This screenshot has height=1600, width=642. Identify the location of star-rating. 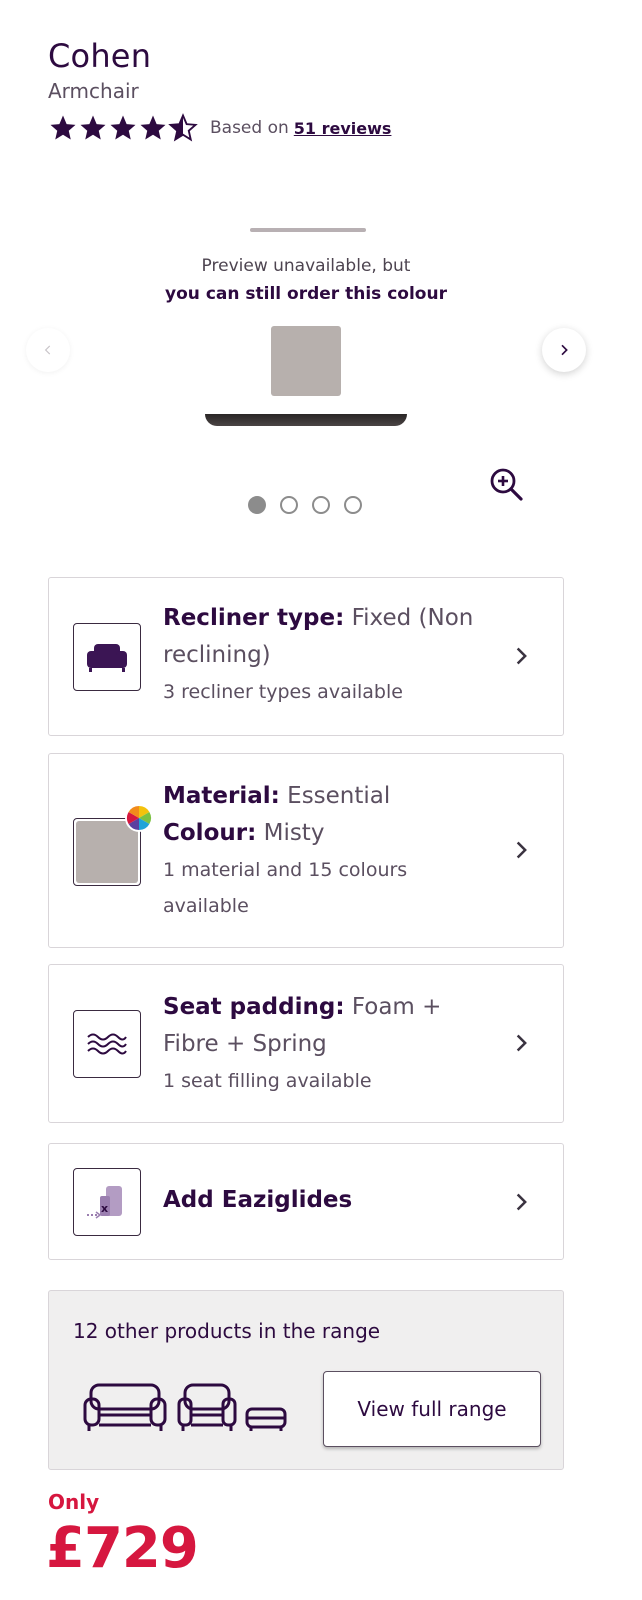
(123, 128).